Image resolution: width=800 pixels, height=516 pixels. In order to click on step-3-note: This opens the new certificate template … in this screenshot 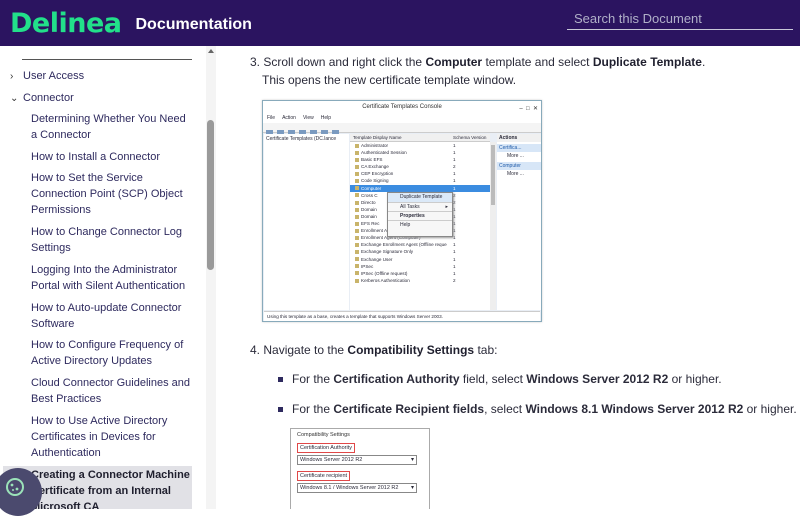, I will do `click(389, 80)`.